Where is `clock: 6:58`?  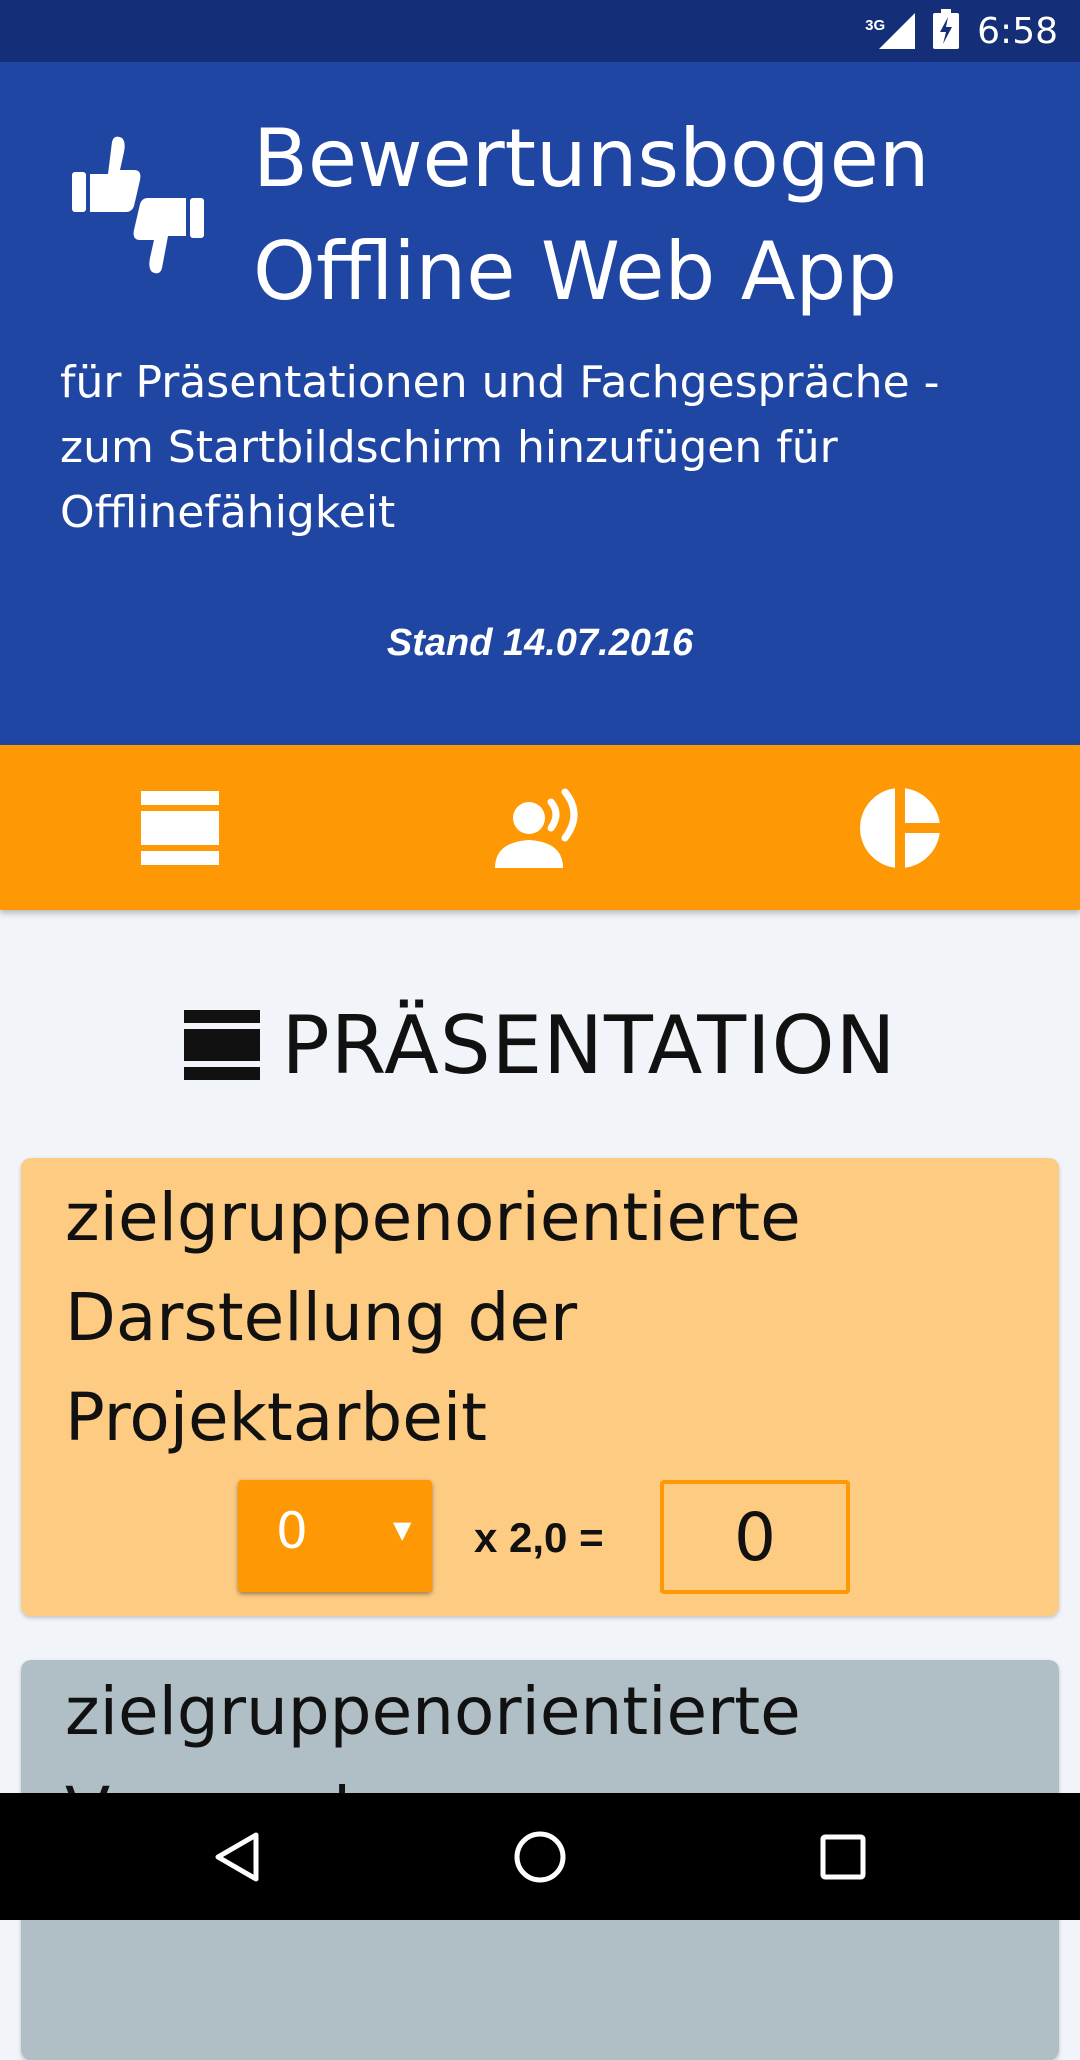
clock: 6:58 is located at coordinates (1017, 31).